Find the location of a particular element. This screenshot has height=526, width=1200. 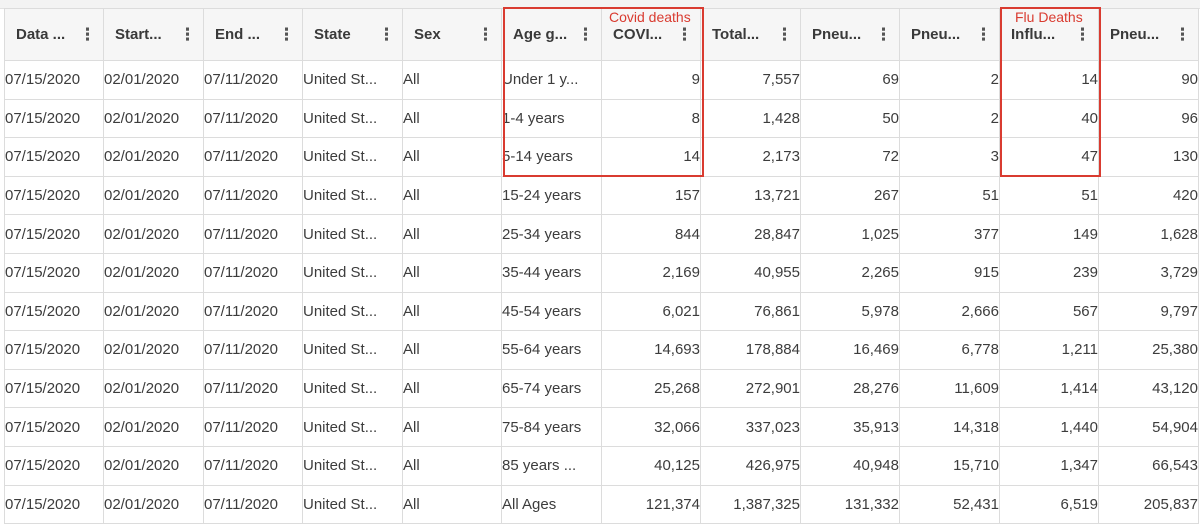

table-cell: 1-4 years is located at coordinates (551, 118).